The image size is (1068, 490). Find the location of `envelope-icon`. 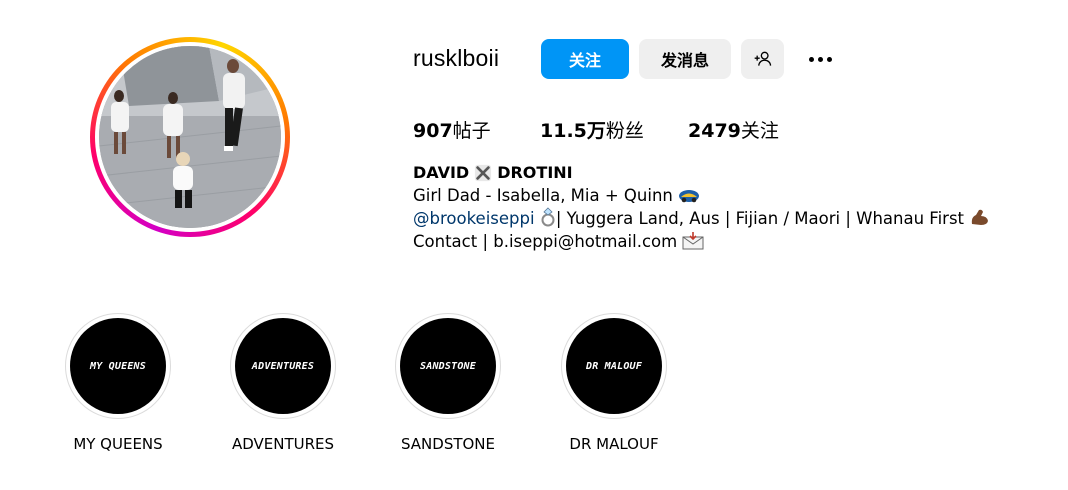

envelope-icon is located at coordinates (693, 240).